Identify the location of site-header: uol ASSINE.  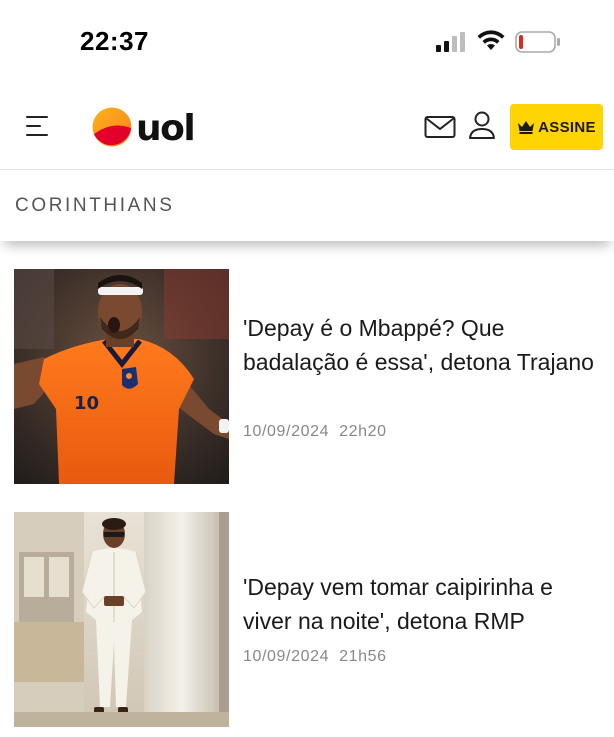
(307, 127).